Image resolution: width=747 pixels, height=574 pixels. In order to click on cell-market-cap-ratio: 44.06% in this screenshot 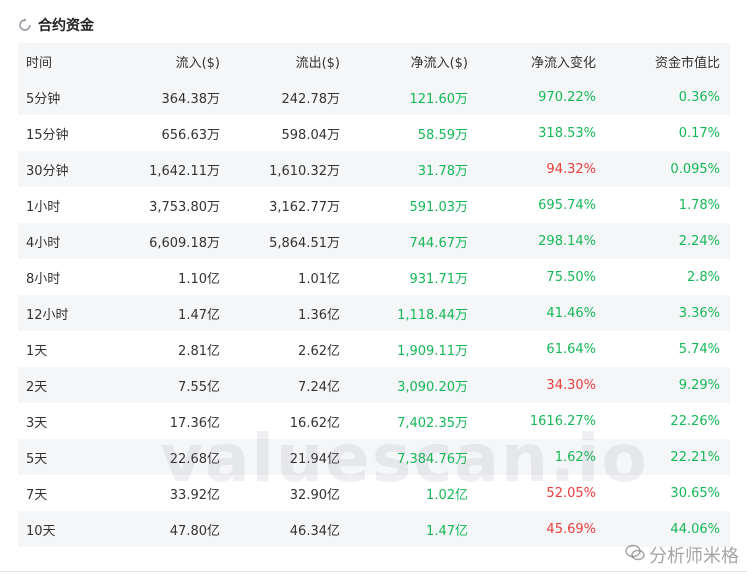, I will do `click(695, 529)`.